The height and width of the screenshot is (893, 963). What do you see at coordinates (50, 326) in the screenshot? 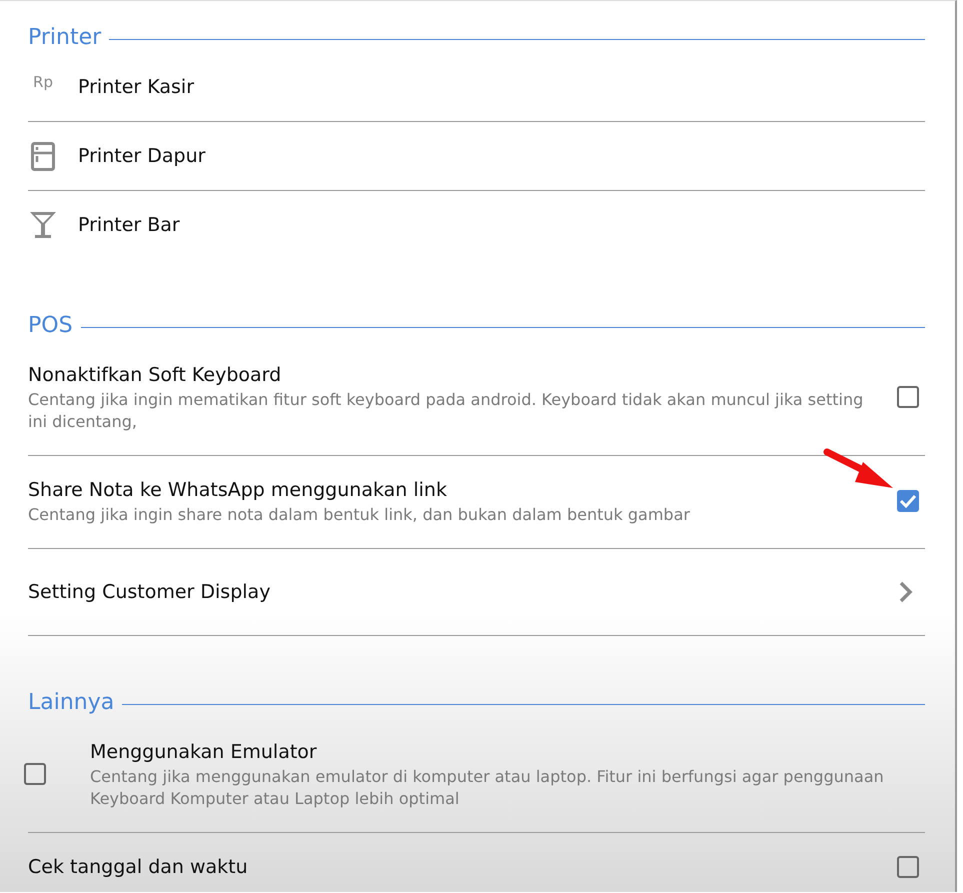
I see `section-title: POS` at bounding box center [50, 326].